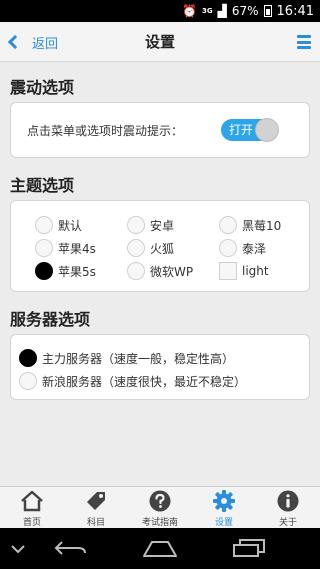  I want to click on tab-label: 首页, so click(31, 523).